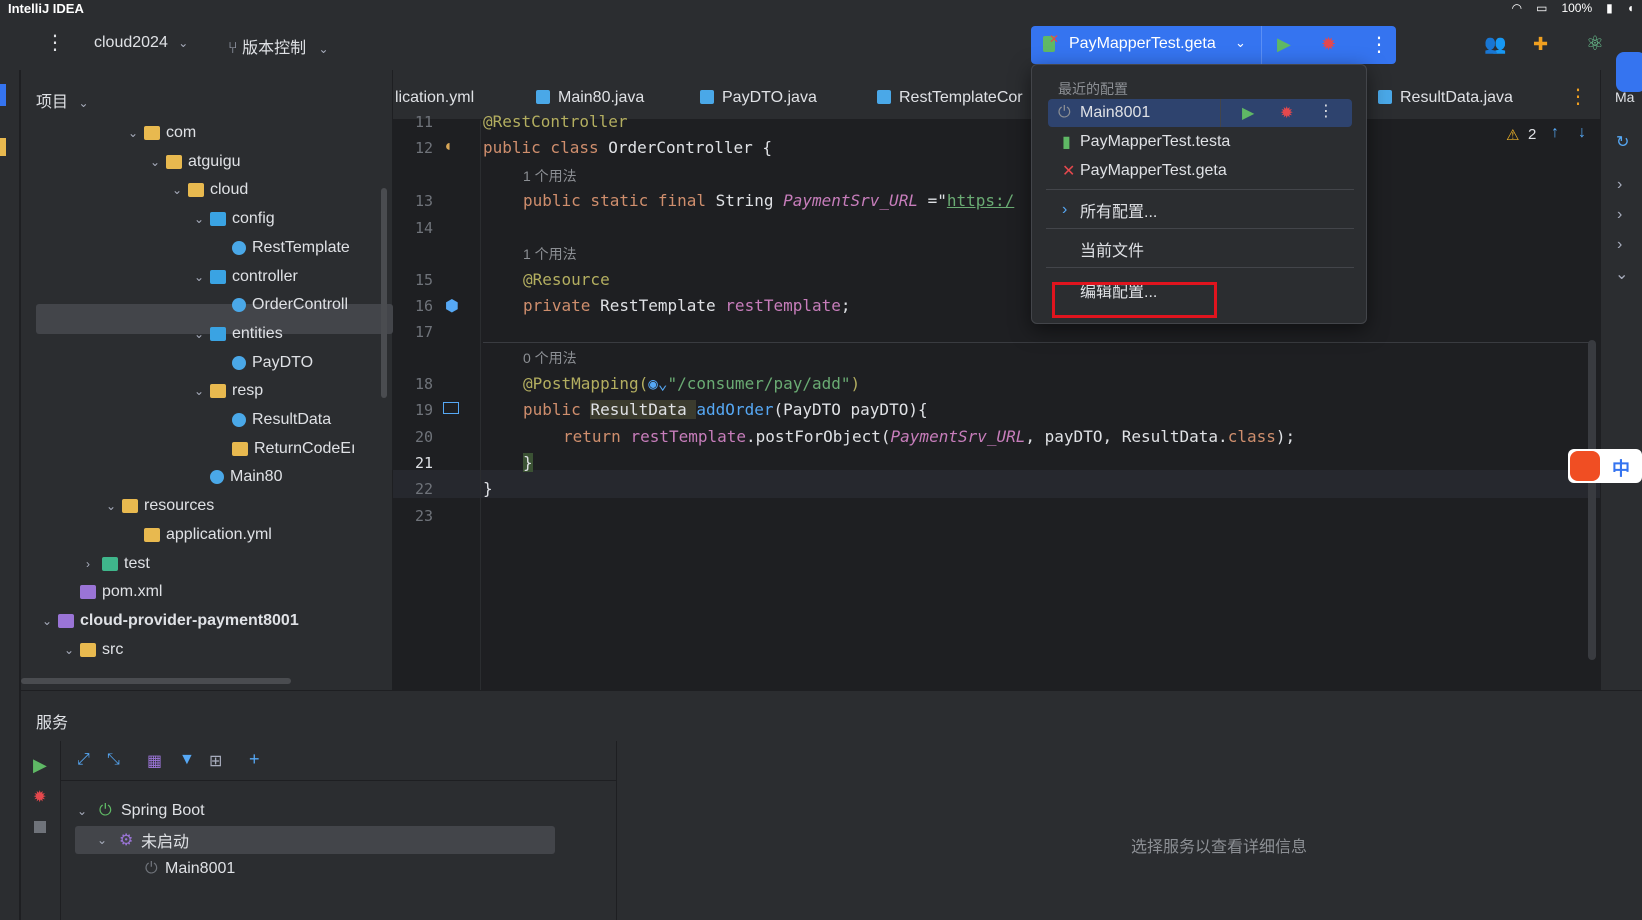 The height and width of the screenshot is (920, 1642). What do you see at coordinates (1555, 133) in the screenshot?
I see `prev-highlight-icon: ↑` at bounding box center [1555, 133].